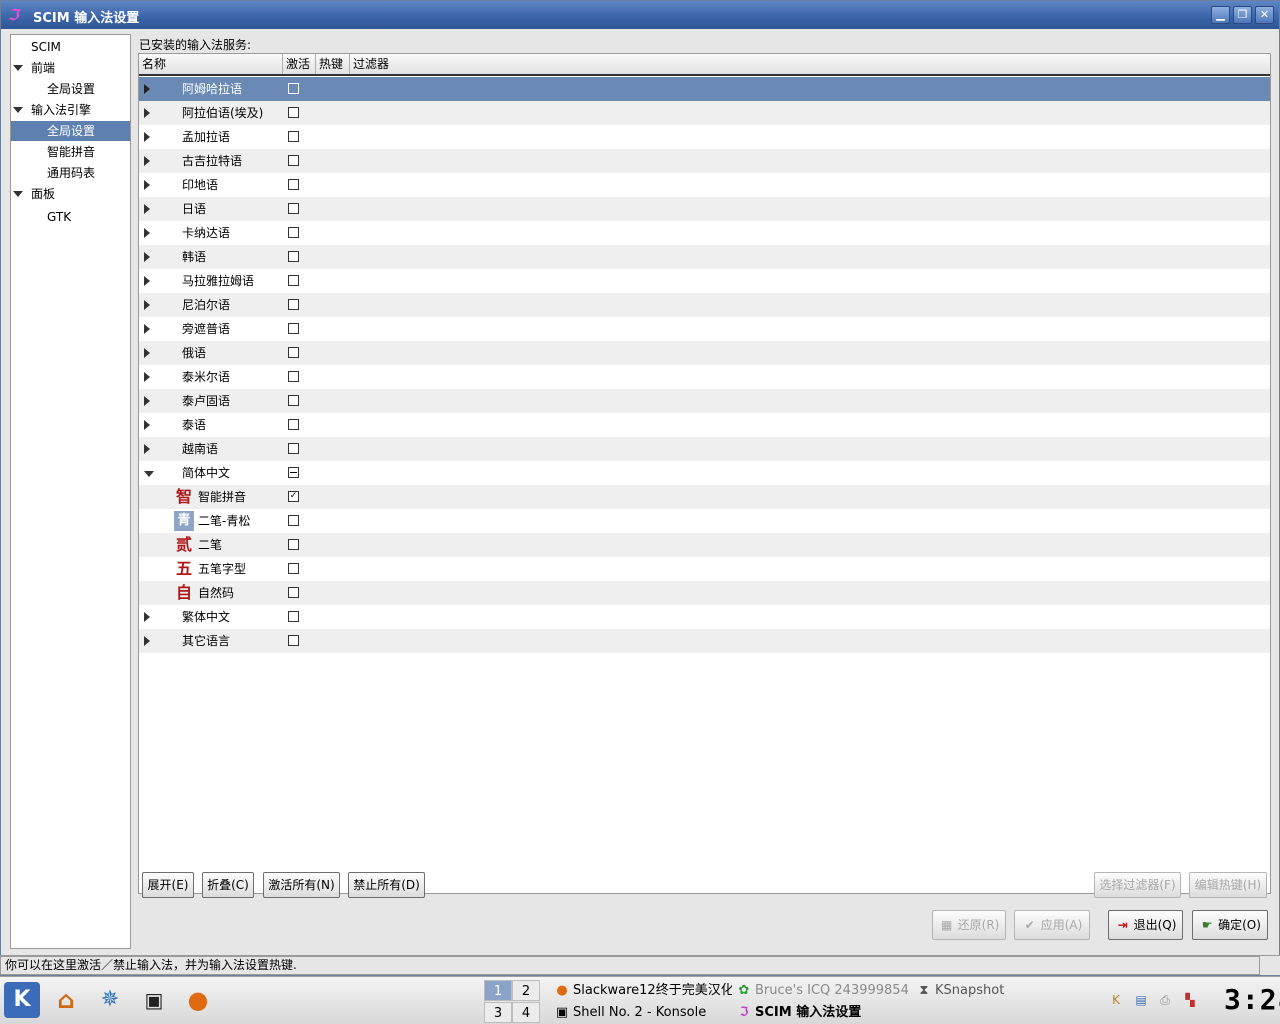  Describe the element at coordinates (154, 1000) in the screenshot. I see `terminal-icon: ▣` at that location.